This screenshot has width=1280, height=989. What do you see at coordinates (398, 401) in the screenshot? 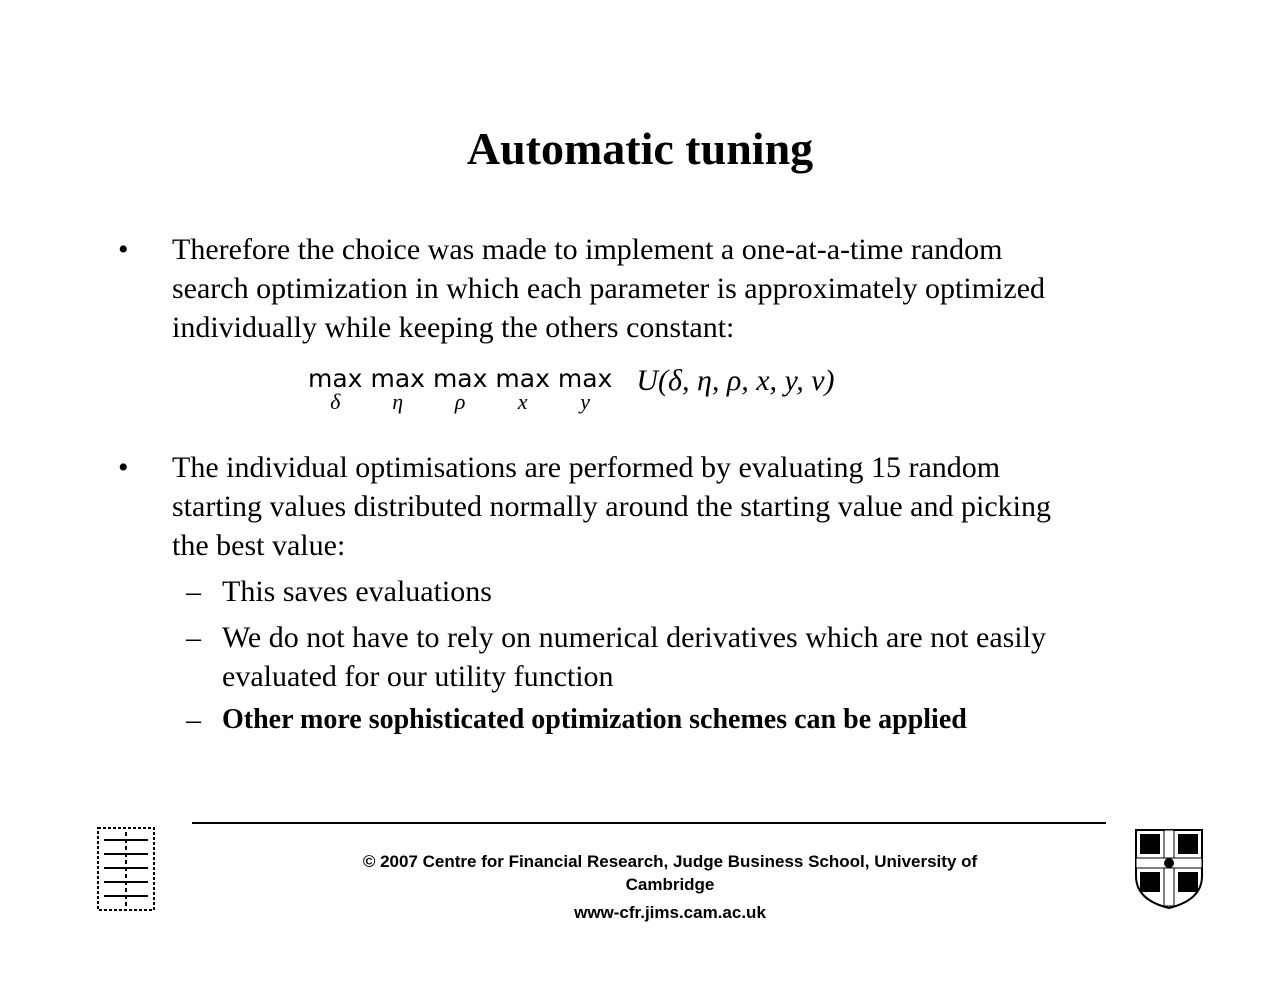
I see `subscript: η` at bounding box center [398, 401].